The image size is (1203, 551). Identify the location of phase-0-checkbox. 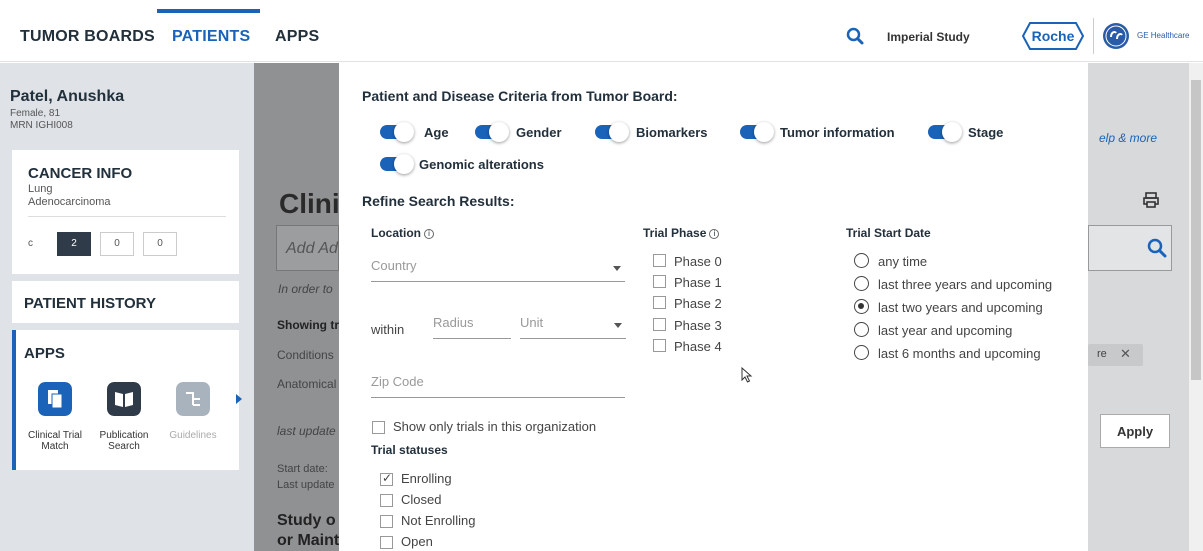
(659, 260).